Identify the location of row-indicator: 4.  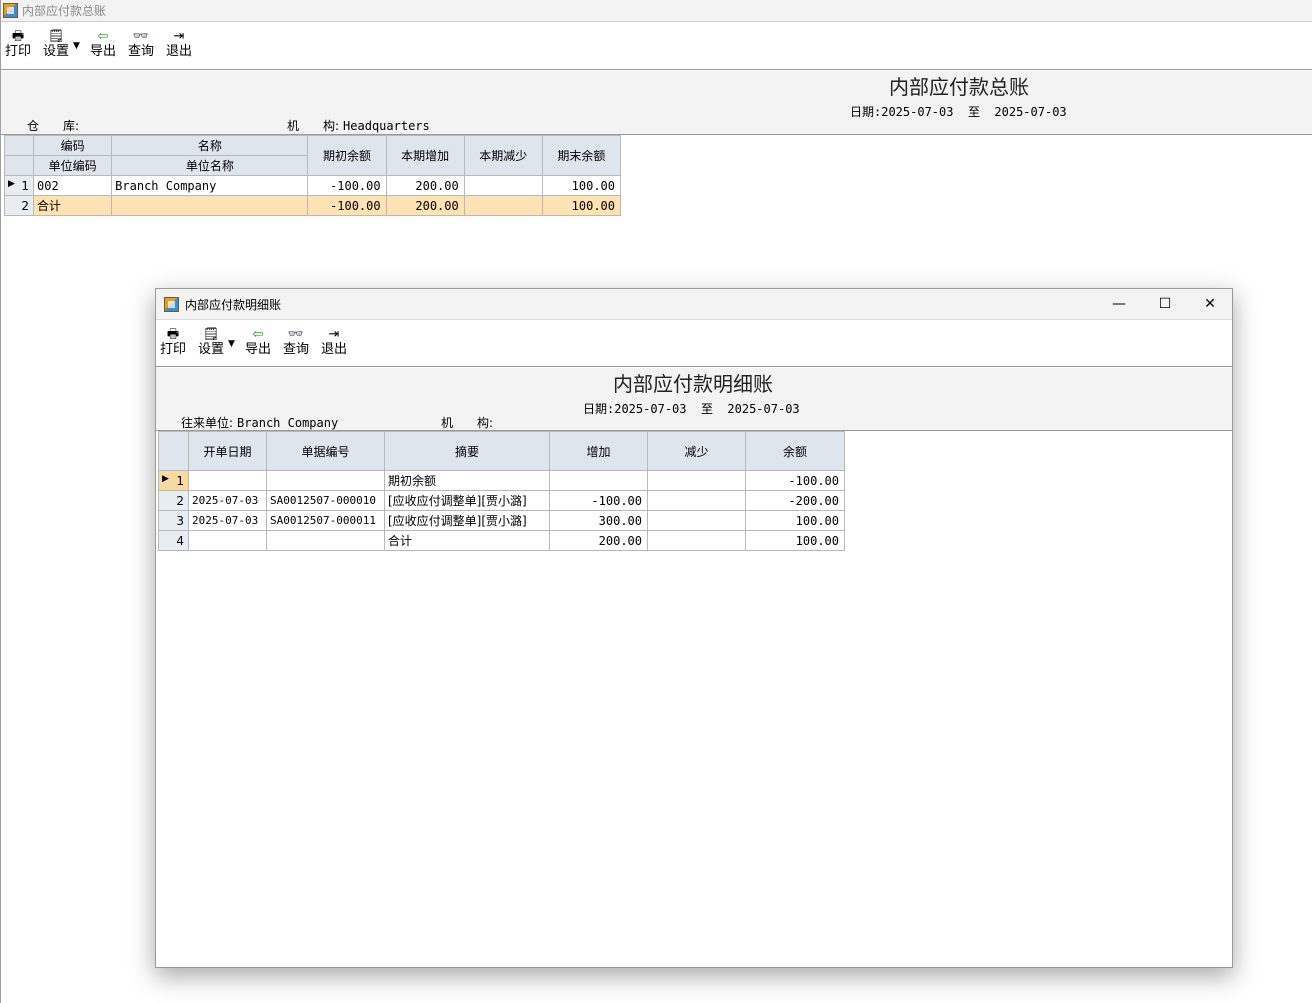
(173, 540).